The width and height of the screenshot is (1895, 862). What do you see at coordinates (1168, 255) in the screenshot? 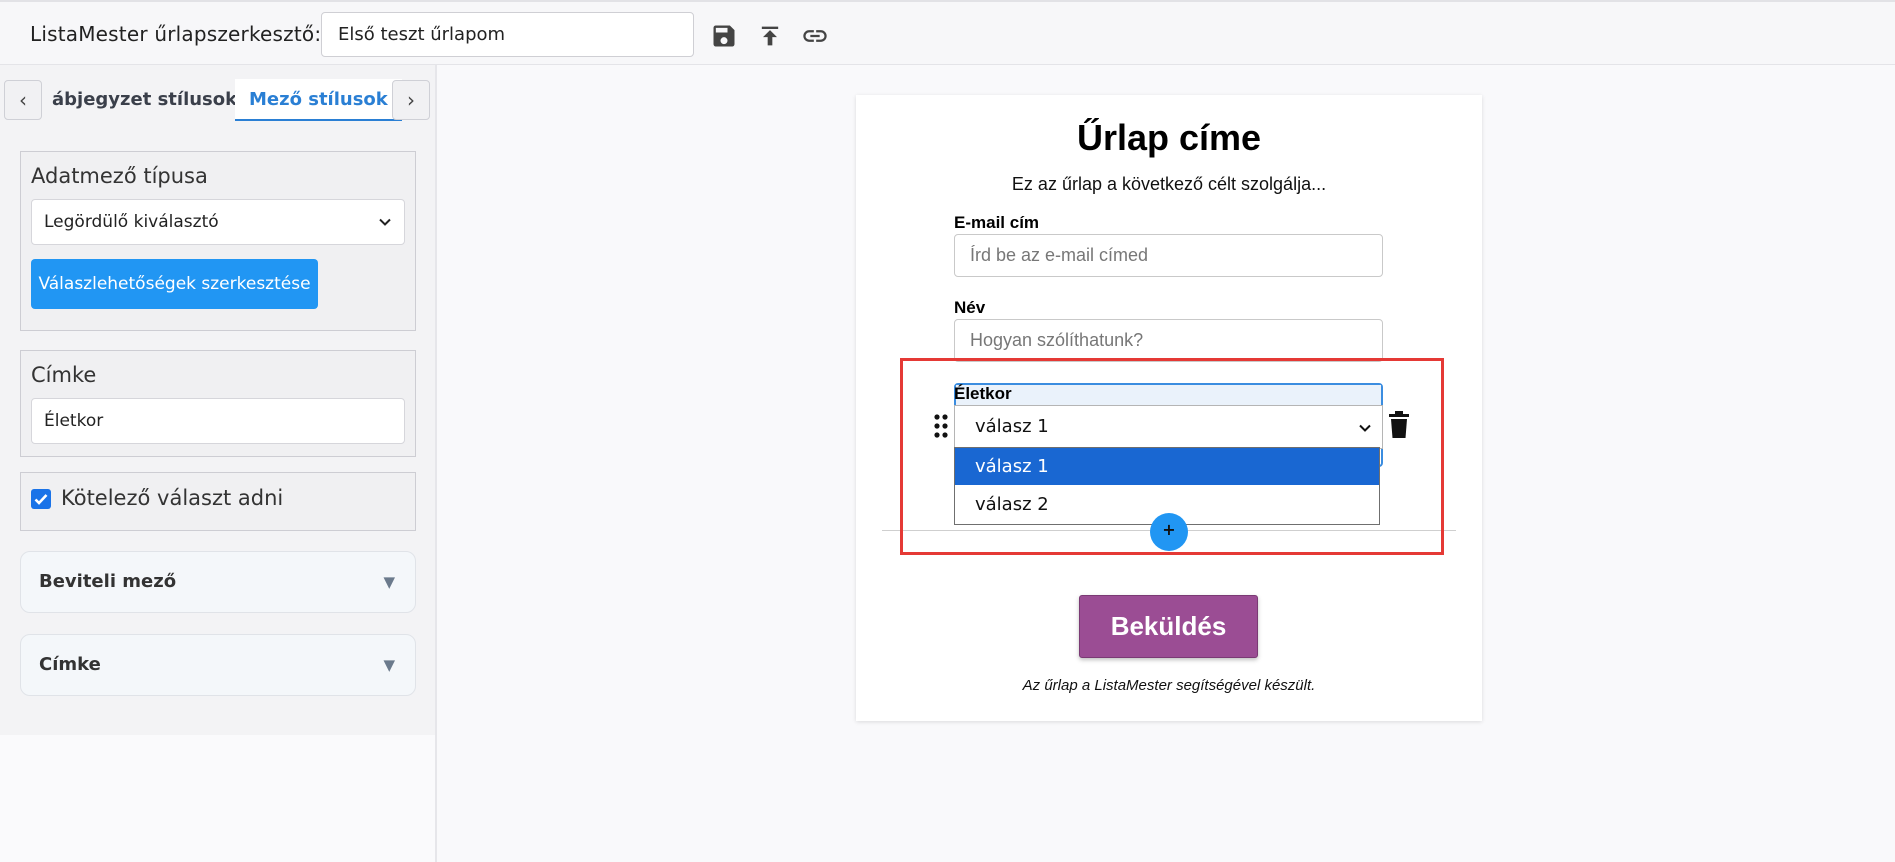
I see `email-field: Írd be az e-mail címed` at bounding box center [1168, 255].